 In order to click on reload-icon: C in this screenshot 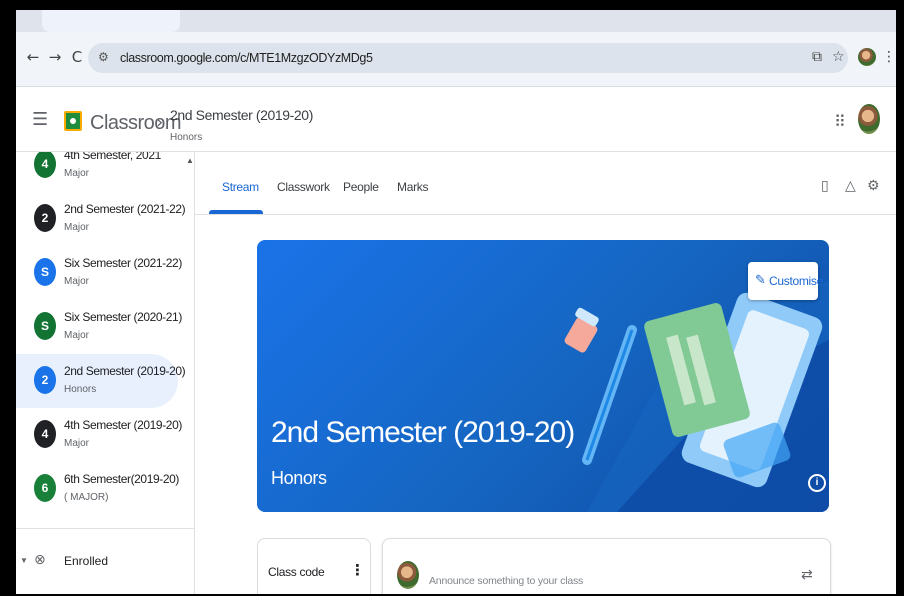, I will do `click(77, 57)`.